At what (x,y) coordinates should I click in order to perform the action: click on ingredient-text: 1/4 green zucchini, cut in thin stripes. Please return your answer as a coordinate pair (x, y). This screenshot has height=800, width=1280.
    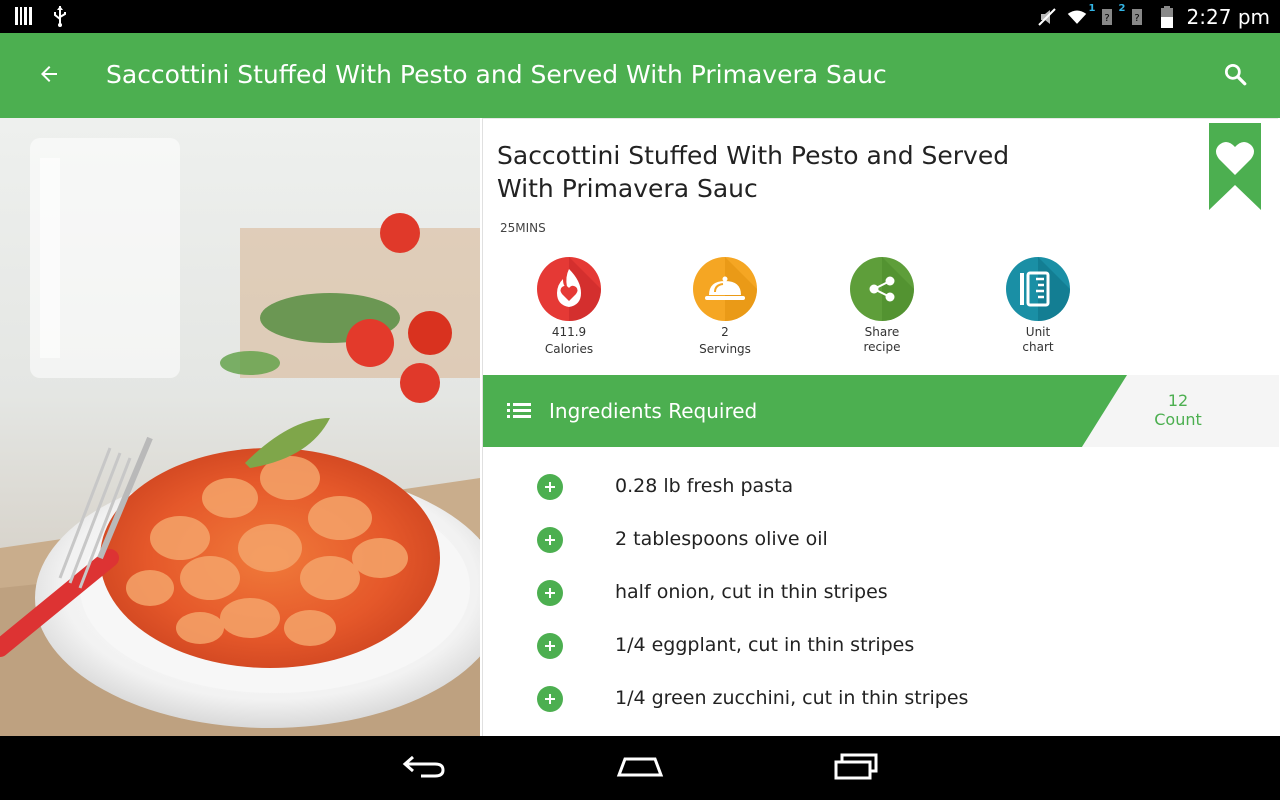
    Looking at the image, I should click on (792, 698).